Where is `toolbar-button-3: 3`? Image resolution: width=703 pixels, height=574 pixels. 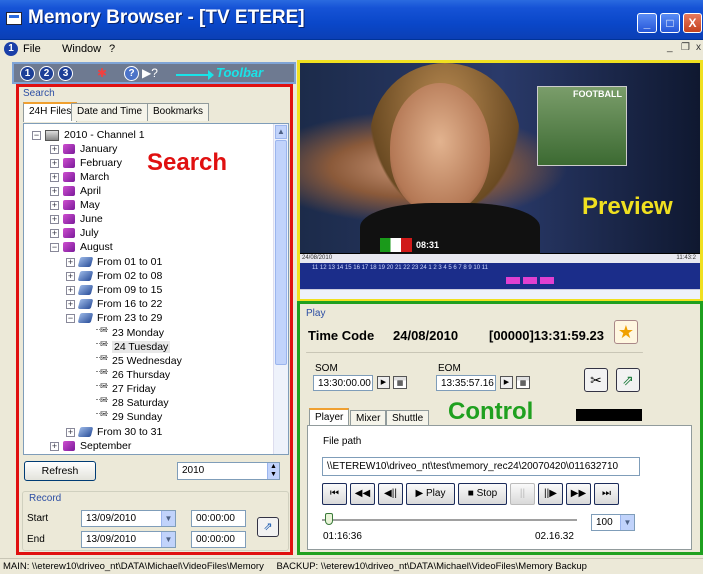
toolbar-button-3: 3 is located at coordinates (65, 73).